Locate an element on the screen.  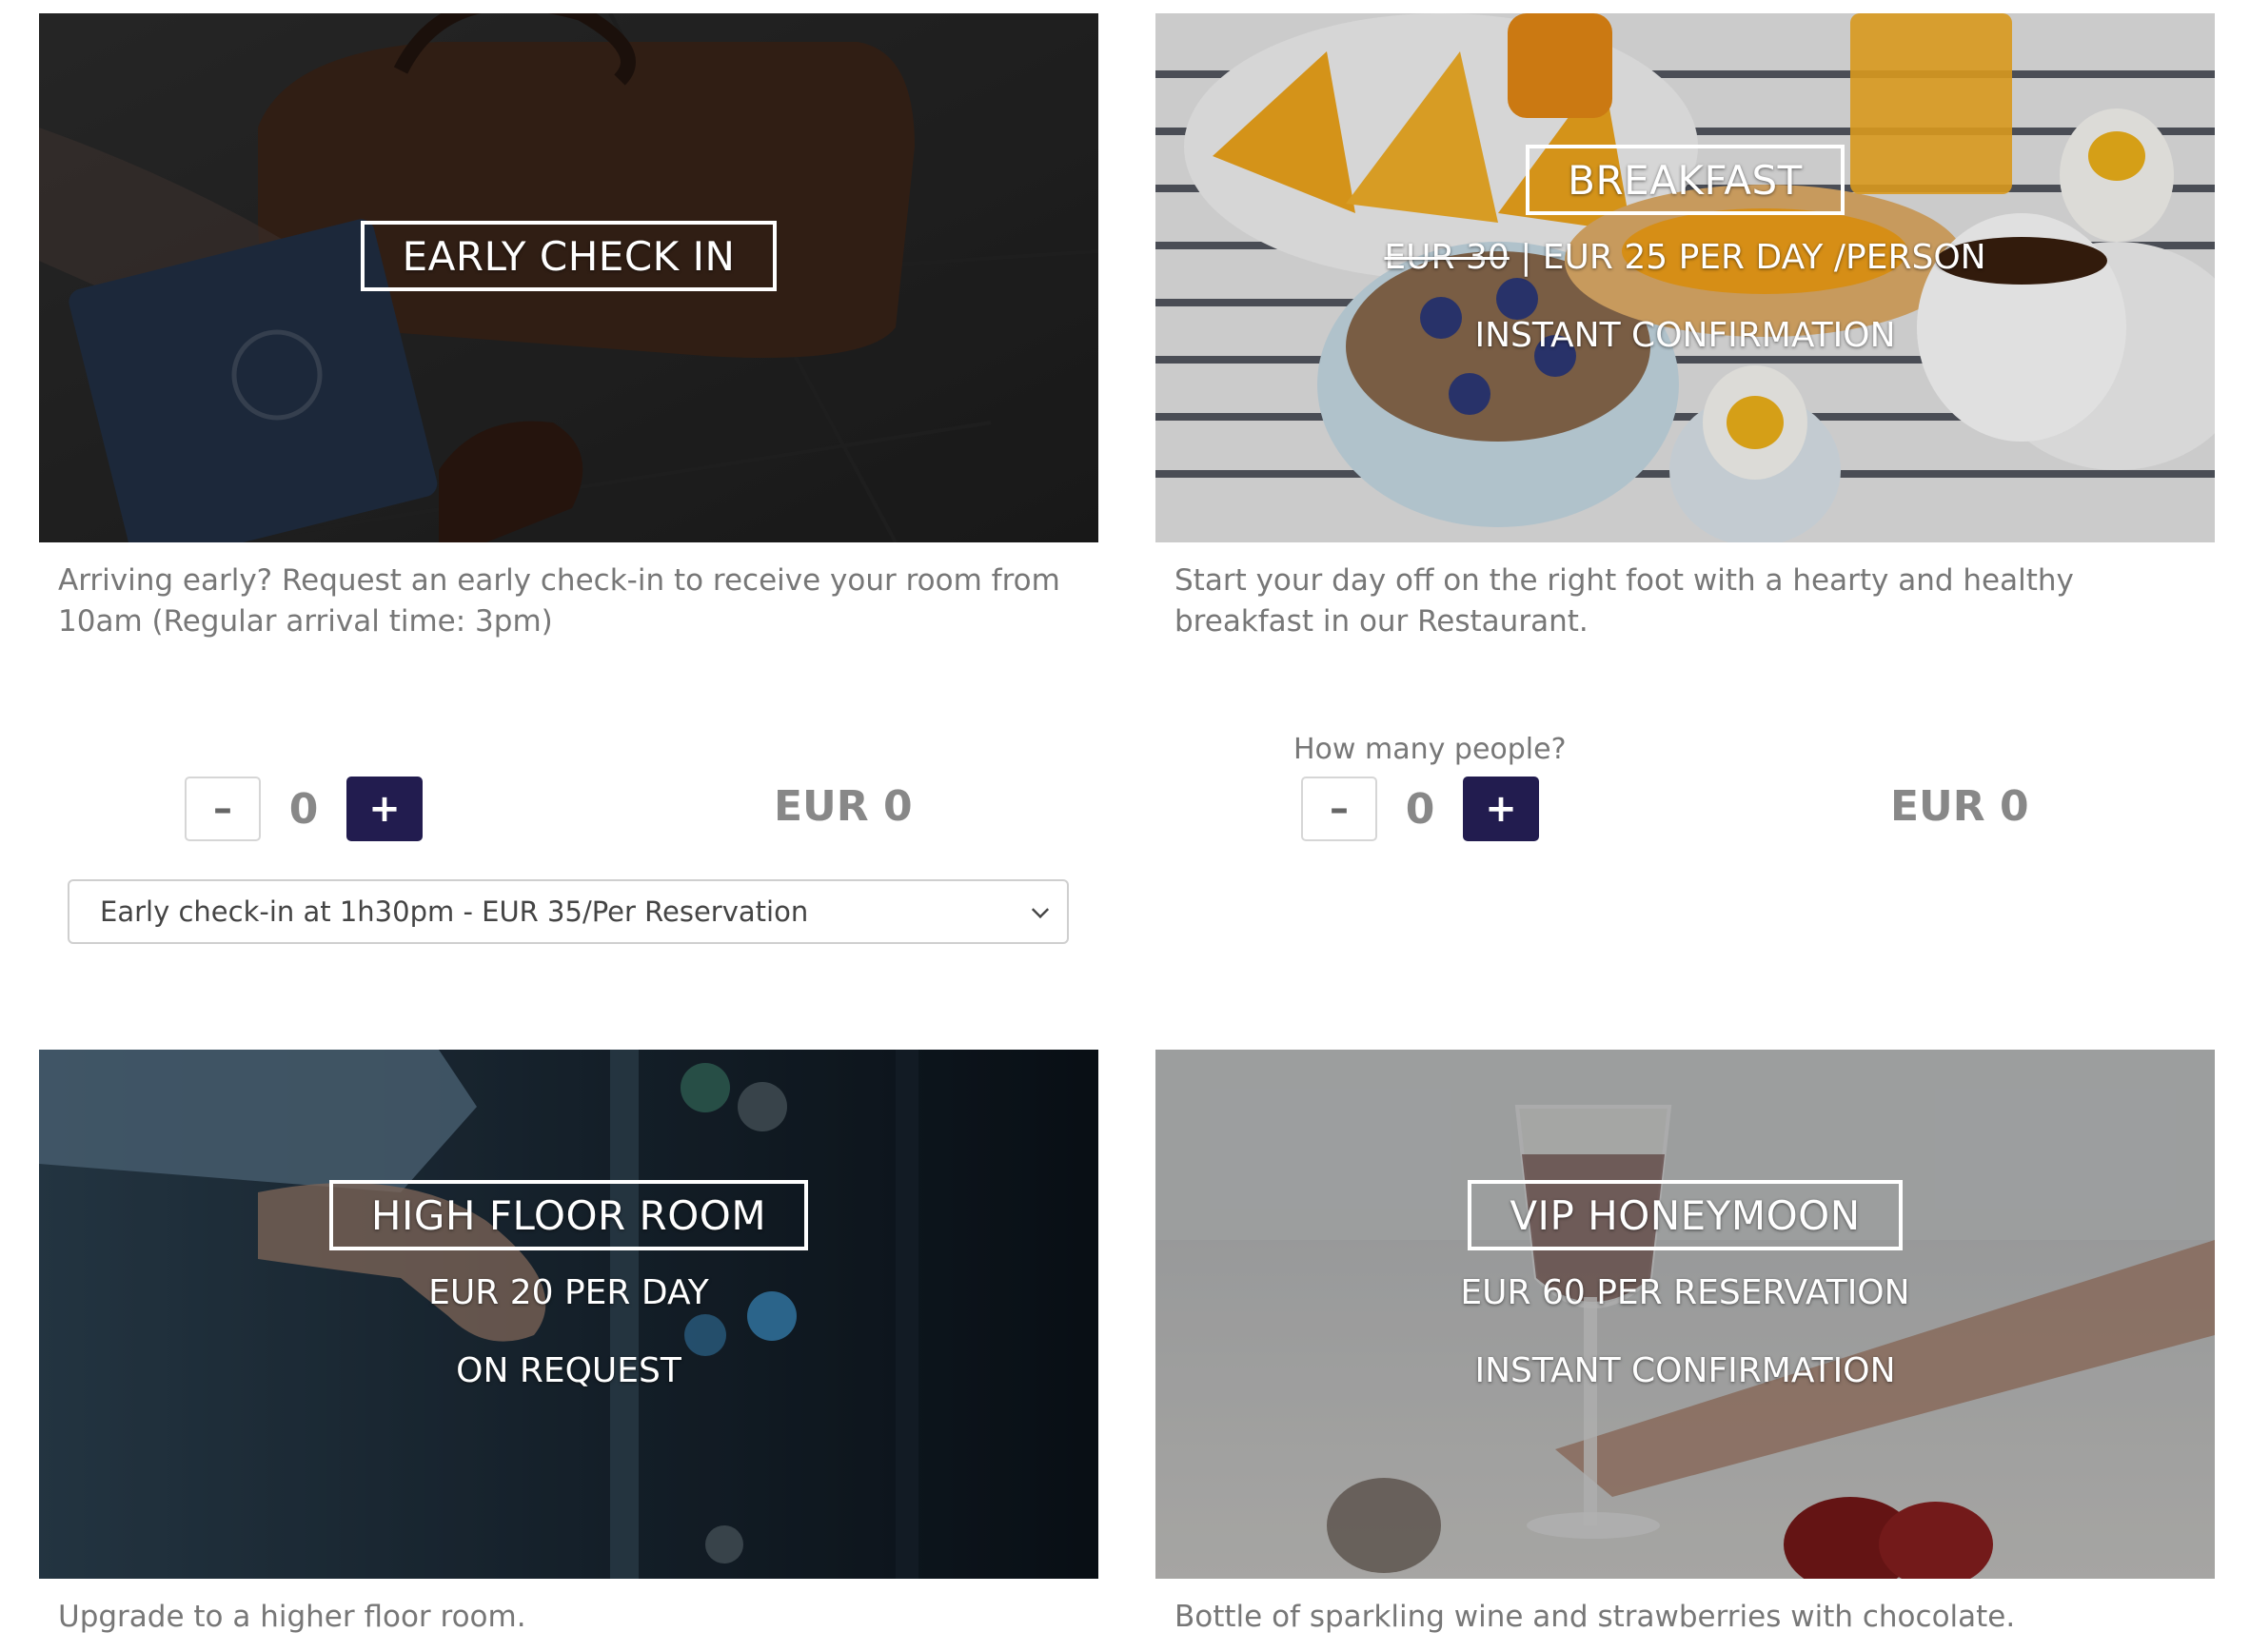
early-check-in-title: EARLY CHECK IN is located at coordinates (569, 256).